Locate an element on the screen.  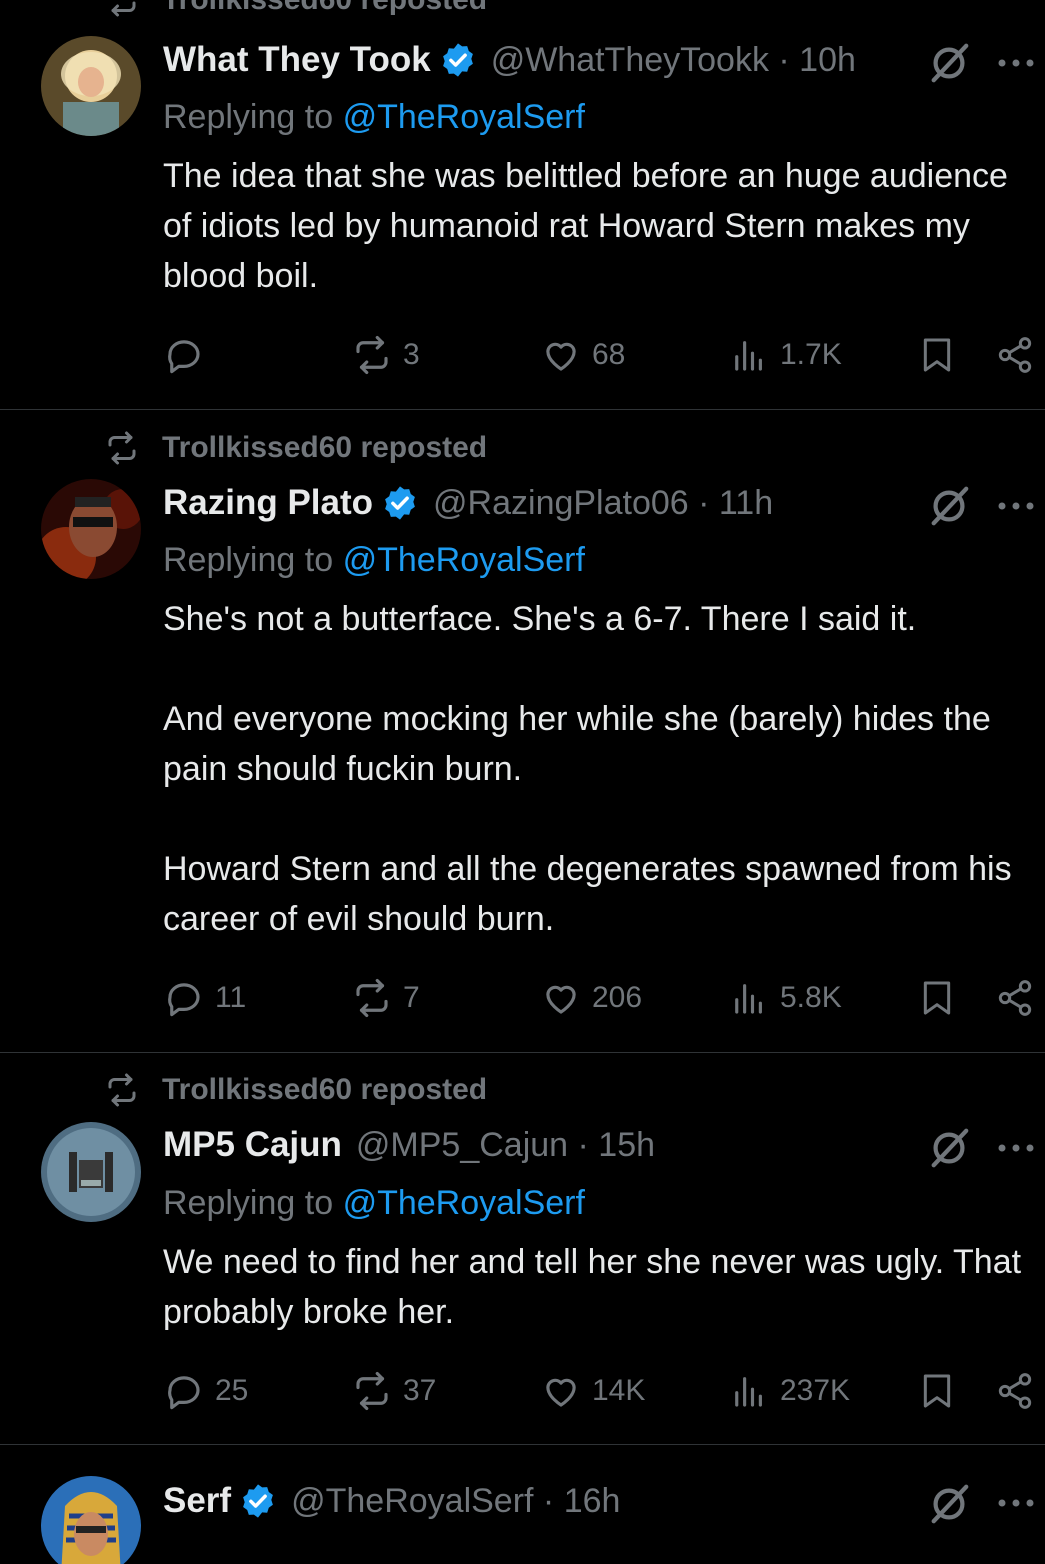
repost-button: 7 is located at coordinates (385, 998).